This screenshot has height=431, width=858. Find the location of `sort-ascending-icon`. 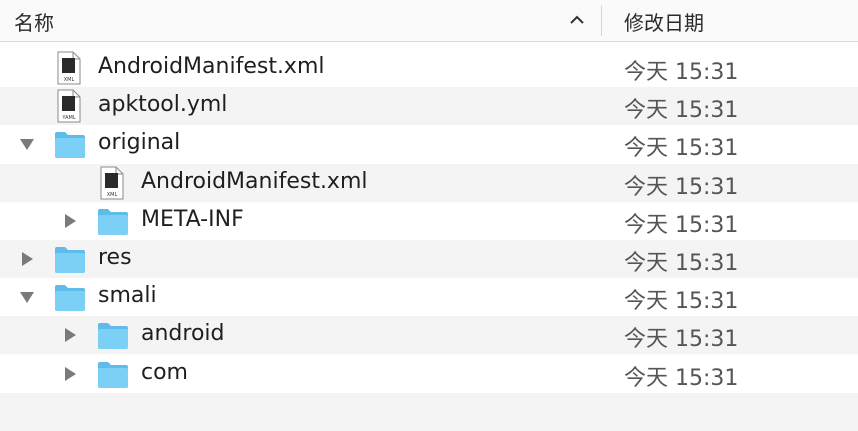

sort-ascending-icon is located at coordinates (577, 20).